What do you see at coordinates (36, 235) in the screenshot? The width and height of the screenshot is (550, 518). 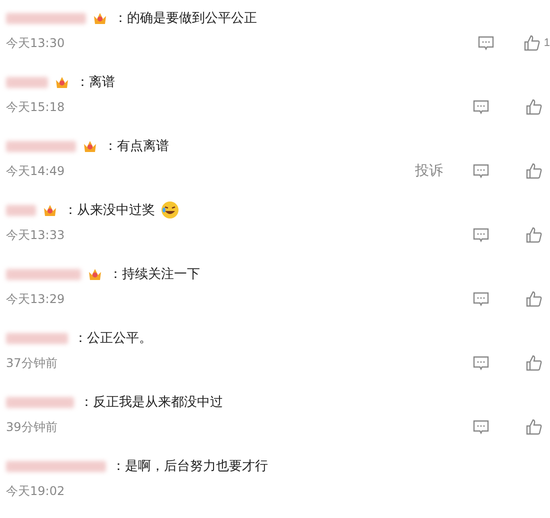 I see `comment-time: 今天13:33` at bounding box center [36, 235].